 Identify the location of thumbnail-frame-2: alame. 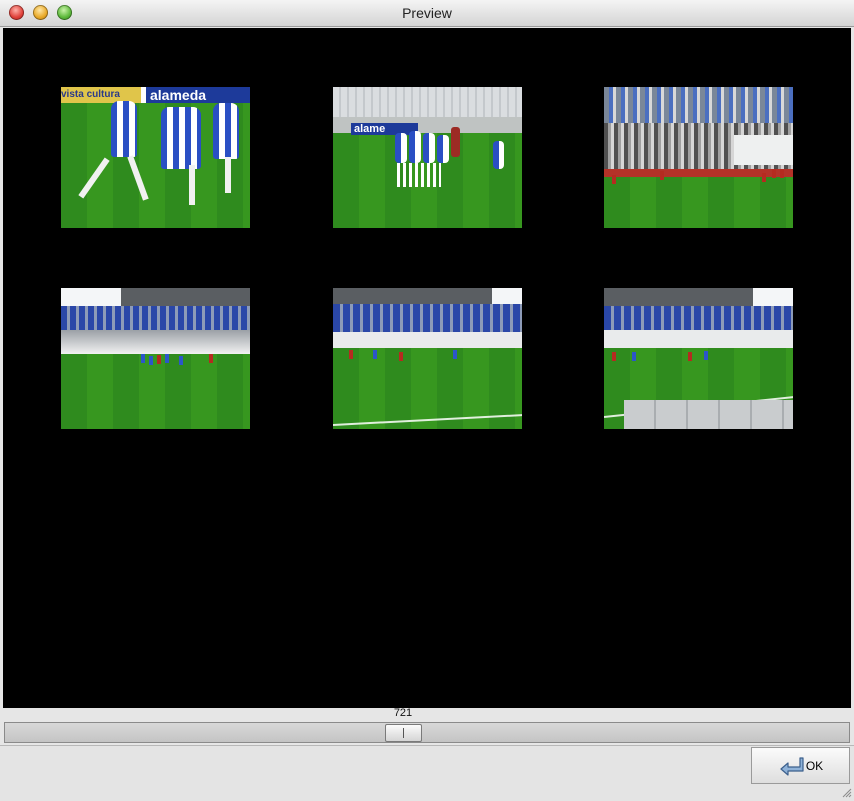
(427, 157).